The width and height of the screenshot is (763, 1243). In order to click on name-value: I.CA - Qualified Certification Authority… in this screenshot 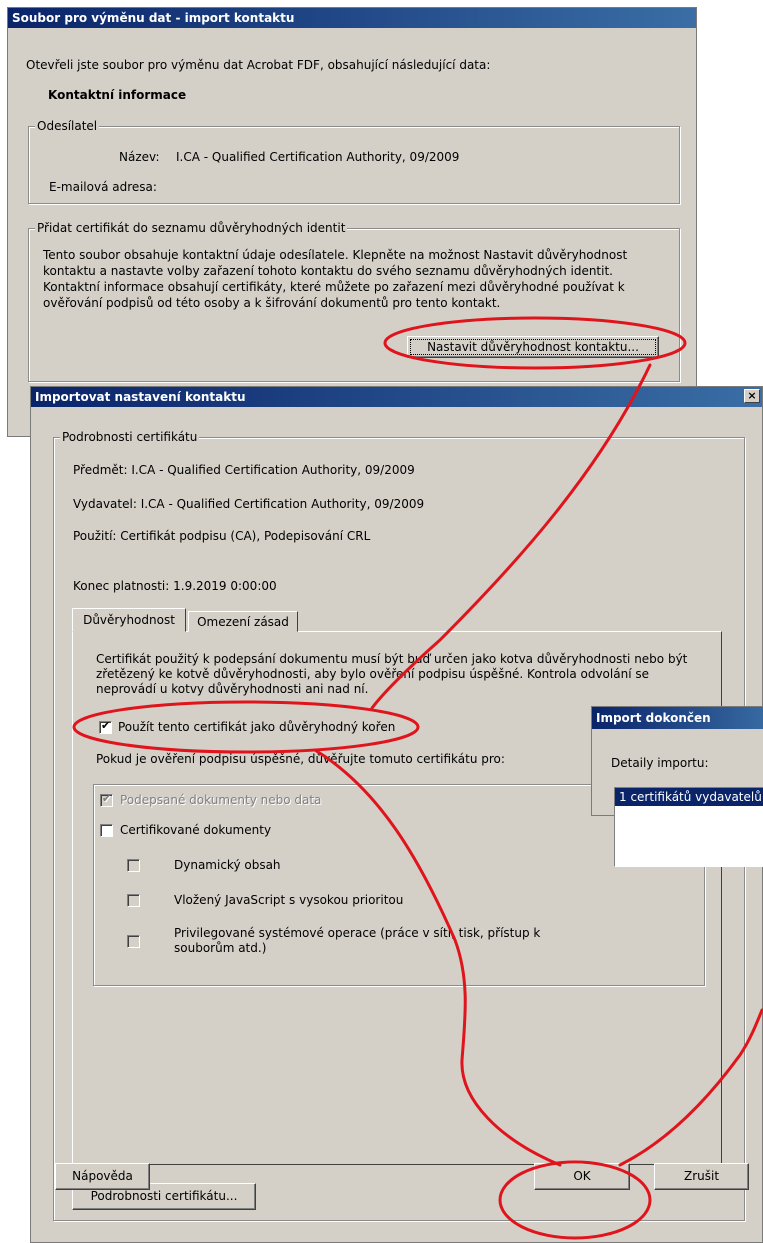, I will do `click(318, 157)`.